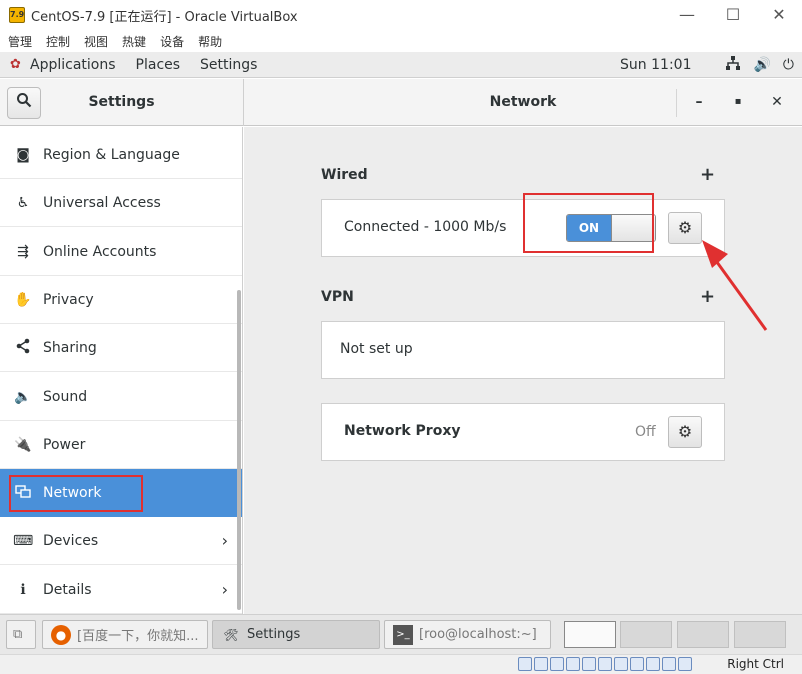 The width and height of the screenshot is (802, 674). I want to click on menu-help: 帮助, so click(210, 41).